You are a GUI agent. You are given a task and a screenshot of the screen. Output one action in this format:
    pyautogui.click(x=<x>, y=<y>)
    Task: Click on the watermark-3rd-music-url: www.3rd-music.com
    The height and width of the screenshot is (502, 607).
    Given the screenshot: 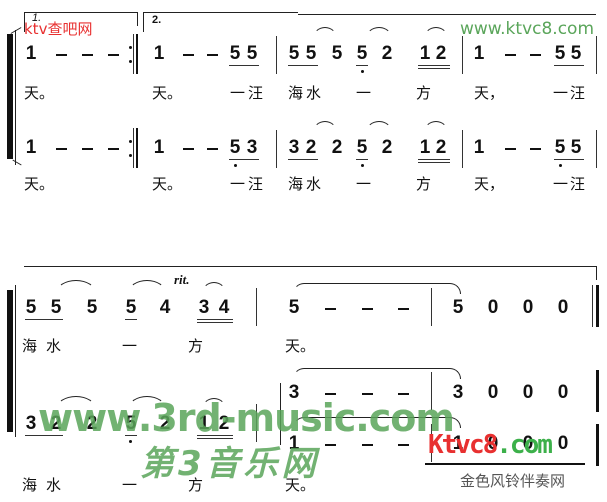 What is the action you would take?
    pyautogui.click(x=246, y=418)
    